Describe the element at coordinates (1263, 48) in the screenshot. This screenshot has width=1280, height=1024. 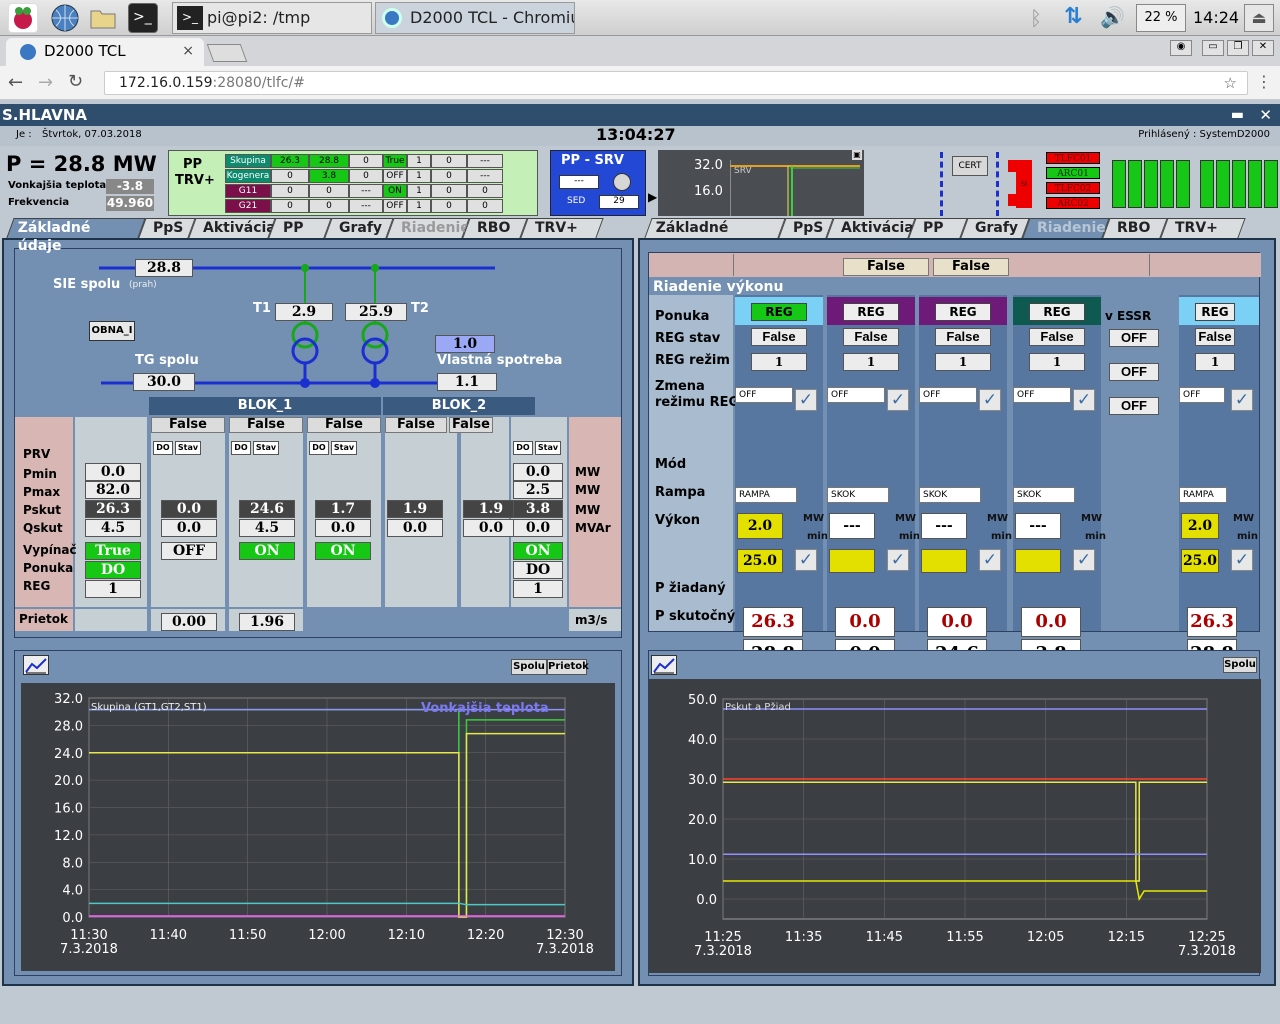
I see `close-window-icon: ✕` at that location.